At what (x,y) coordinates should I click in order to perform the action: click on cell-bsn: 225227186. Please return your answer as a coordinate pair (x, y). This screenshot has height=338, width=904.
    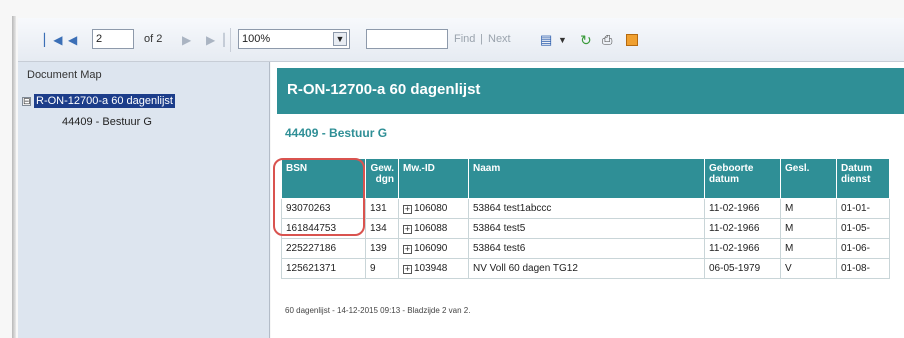
    Looking at the image, I should click on (323, 248).